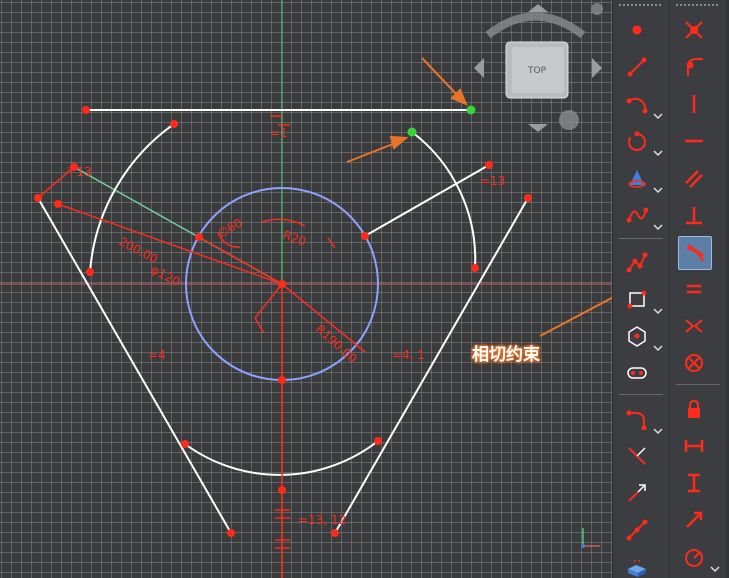 The width and height of the screenshot is (729, 578). I want to click on distance-constraint-button, so click(694, 520).